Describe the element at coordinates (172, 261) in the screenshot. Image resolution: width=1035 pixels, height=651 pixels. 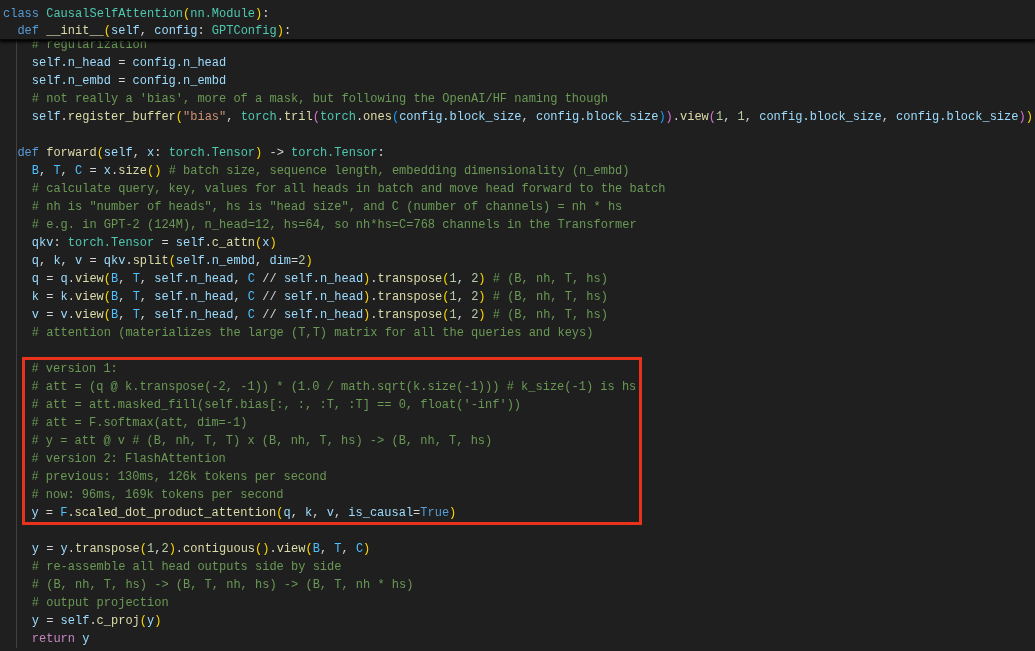
I see `code-line: q, k, v = qkv.split(self.n_embd, dim=2)` at that location.